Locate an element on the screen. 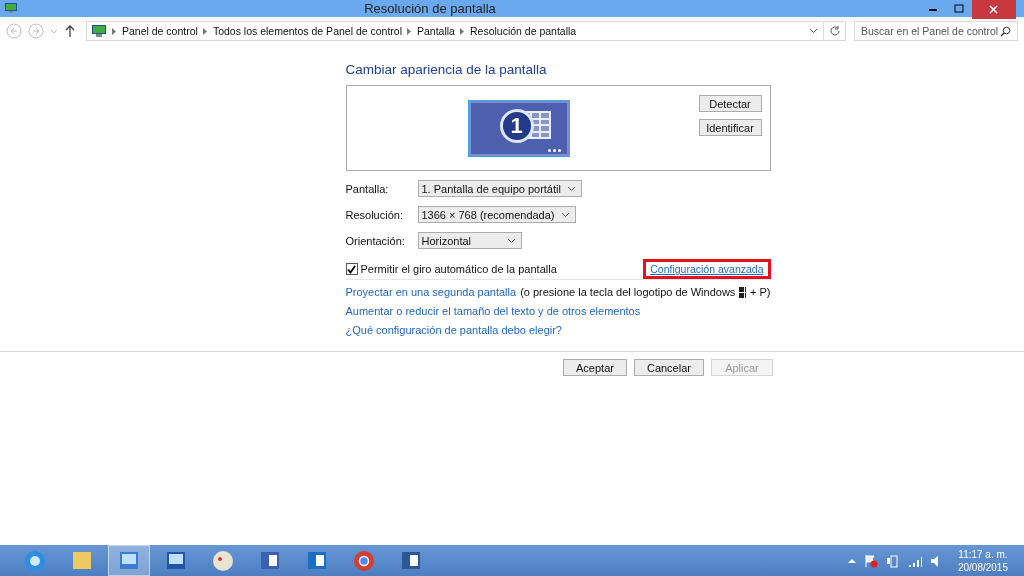 The height and width of the screenshot is (576, 1024). up-button is located at coordinates (70, 31).